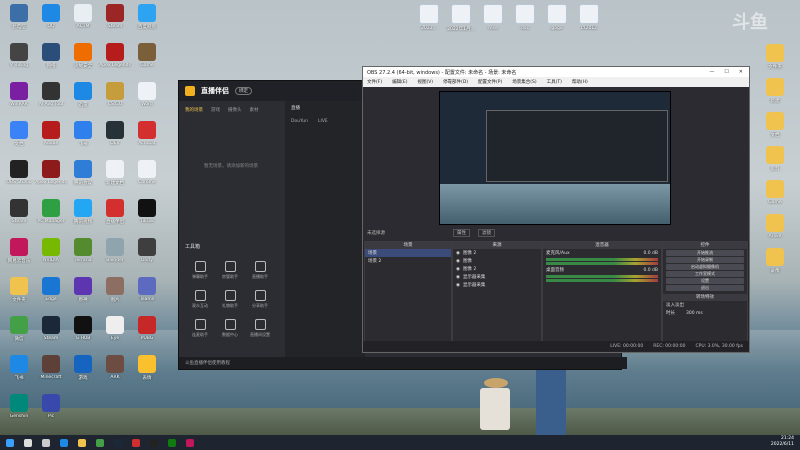 The width and height of the screenshot is (800, 450). What do you see at coordinates (83, 293) in the screenshot?
I see `desktop-icon: 原神` at bounding box center [83, 293].